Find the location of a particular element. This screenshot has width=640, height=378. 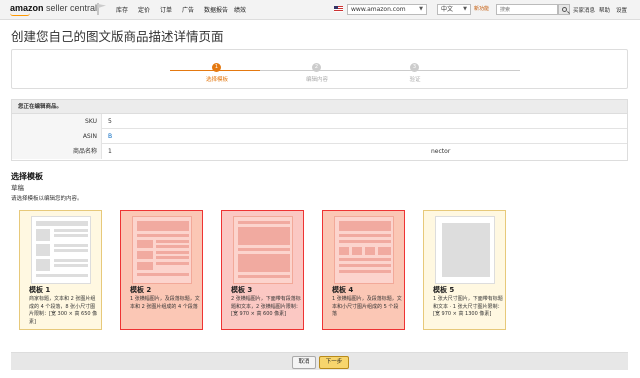

marketplace-value: www.amazon.com is located at coordinates (378, 9).